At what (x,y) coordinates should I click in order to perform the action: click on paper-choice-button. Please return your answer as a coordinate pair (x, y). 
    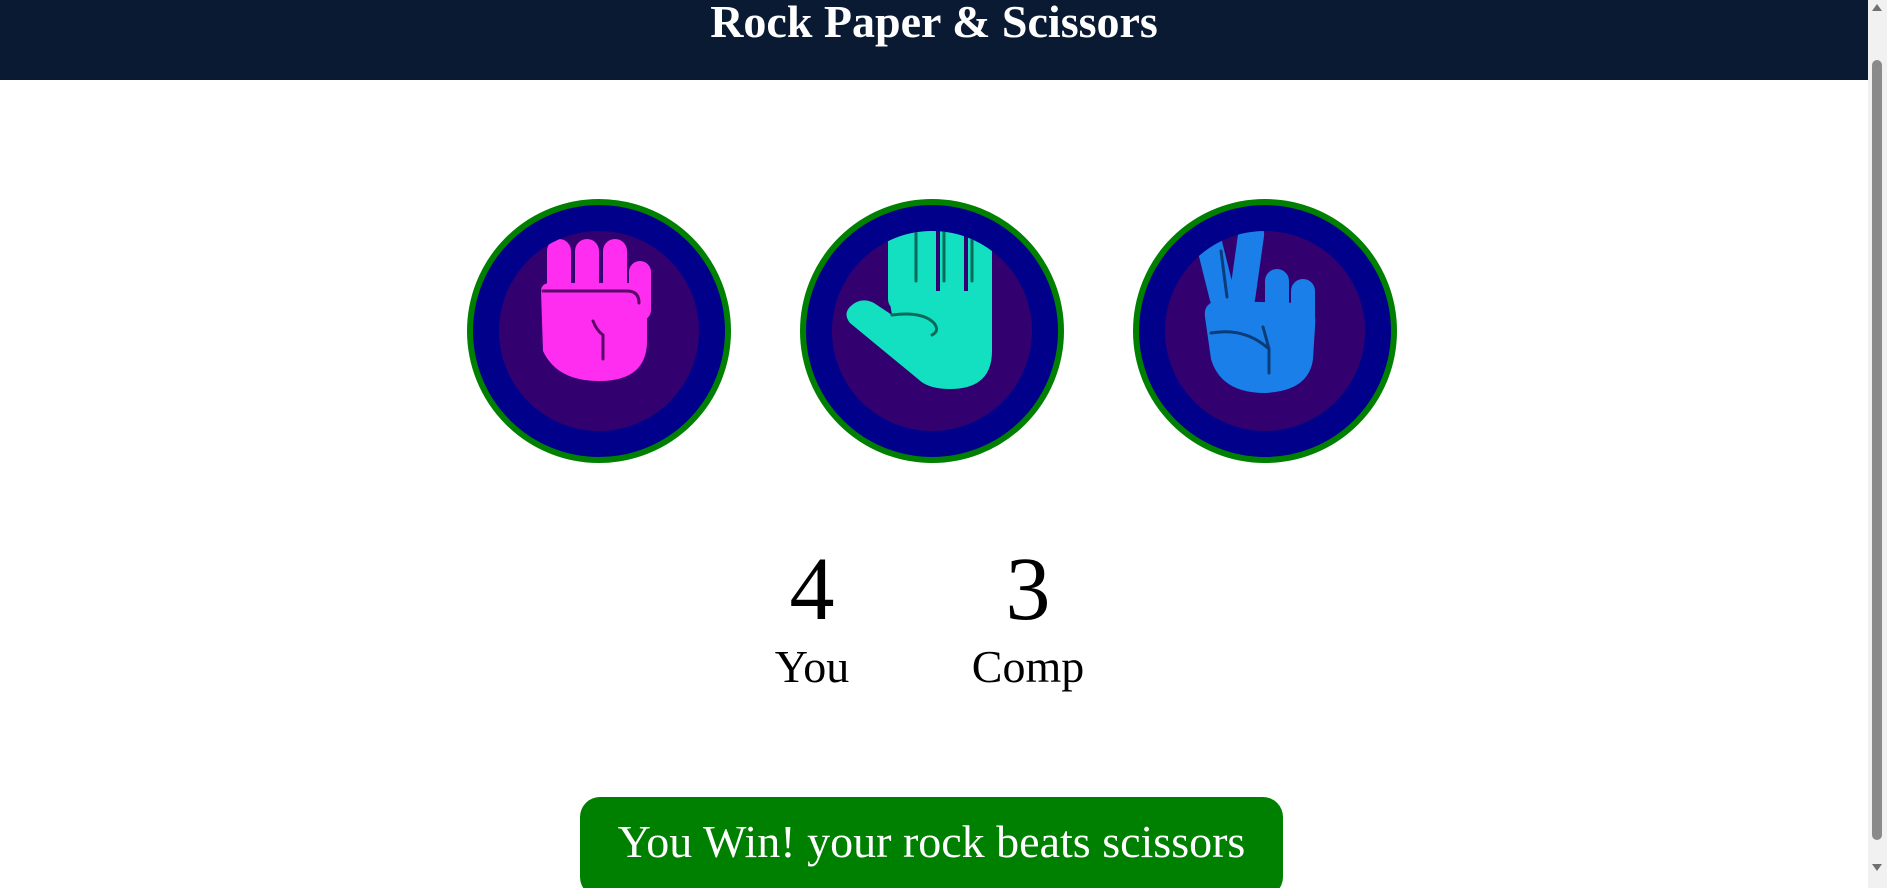
    Looking at the image, I should click on (932, 331).